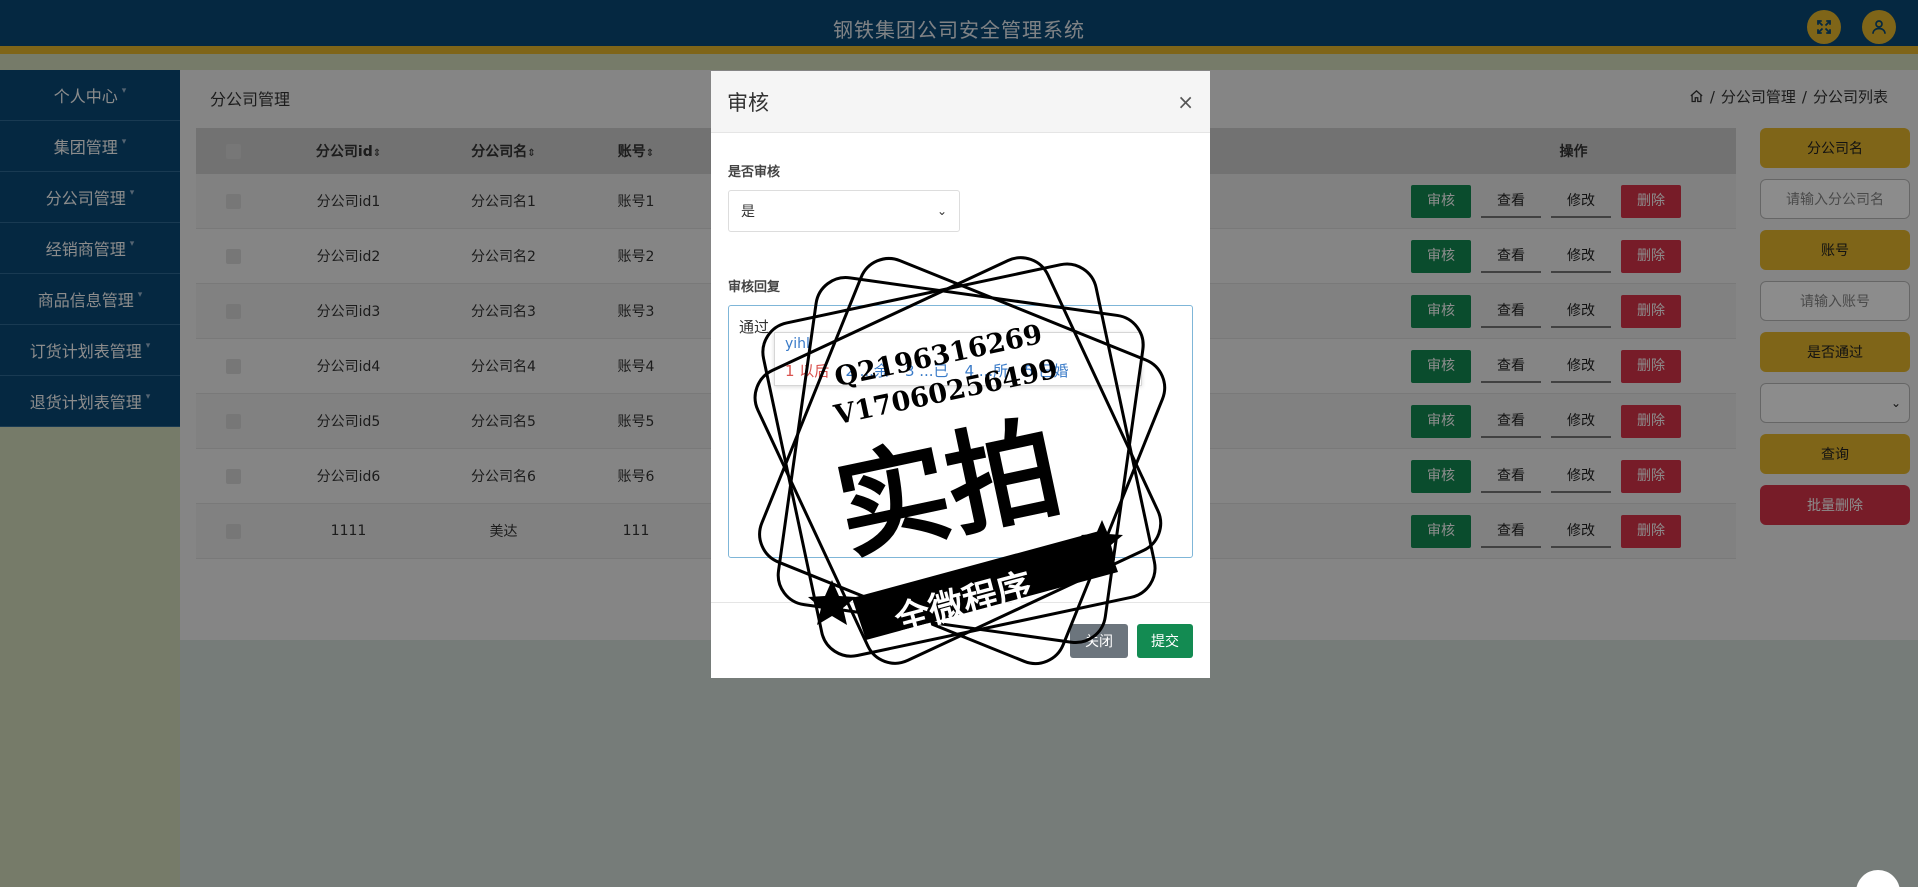 The width and height of the screenshot is (1918, 887). I want to click on ime-candidates: 1 以后 2 ...余 3 ...已 4 ...所 5 已婚, so click(927, 370).